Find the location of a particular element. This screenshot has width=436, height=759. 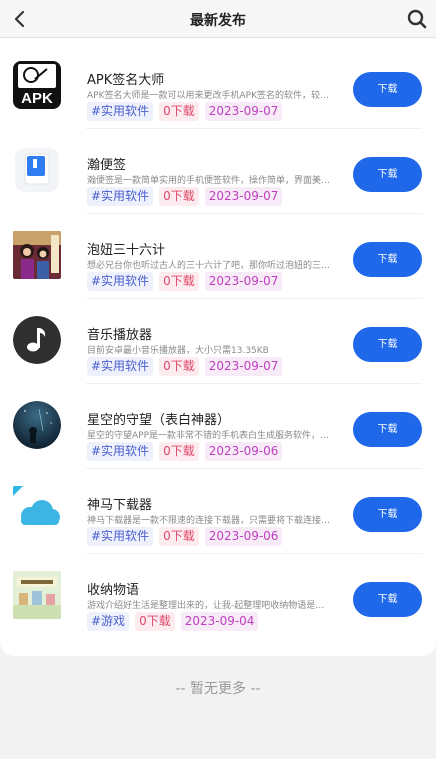

top-bar: 最新发布 is located at coordinates (218, 19).